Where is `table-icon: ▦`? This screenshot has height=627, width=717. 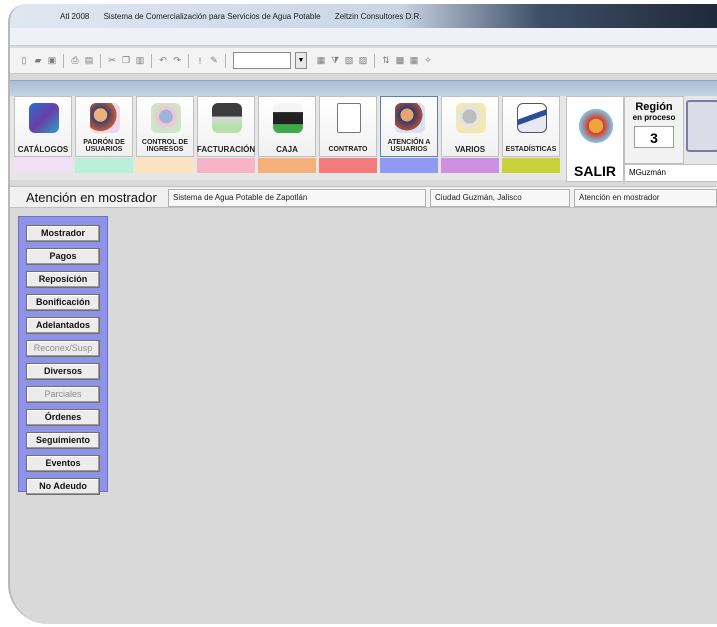 table-icon: ▦ is located at coordinates (414, 61).